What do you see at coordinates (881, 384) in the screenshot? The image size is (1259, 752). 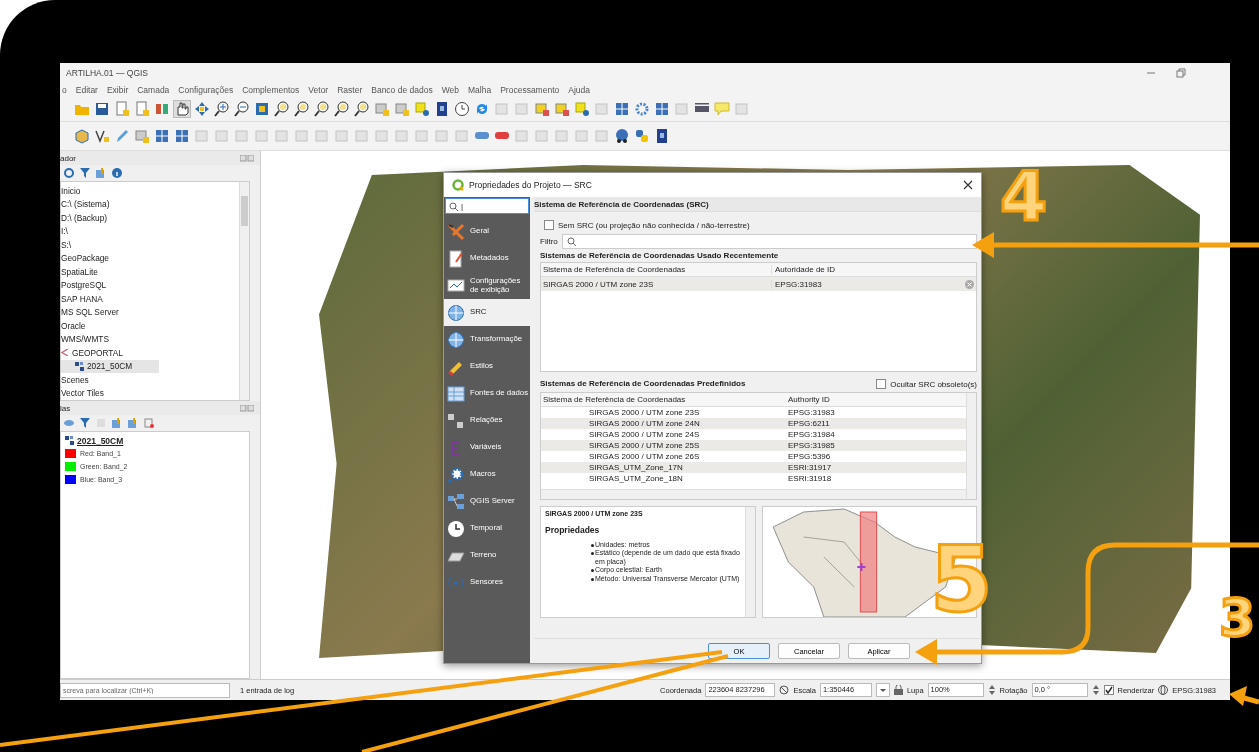 I see `hide-deprecated-checkbox` at bounding box center [881, 384].